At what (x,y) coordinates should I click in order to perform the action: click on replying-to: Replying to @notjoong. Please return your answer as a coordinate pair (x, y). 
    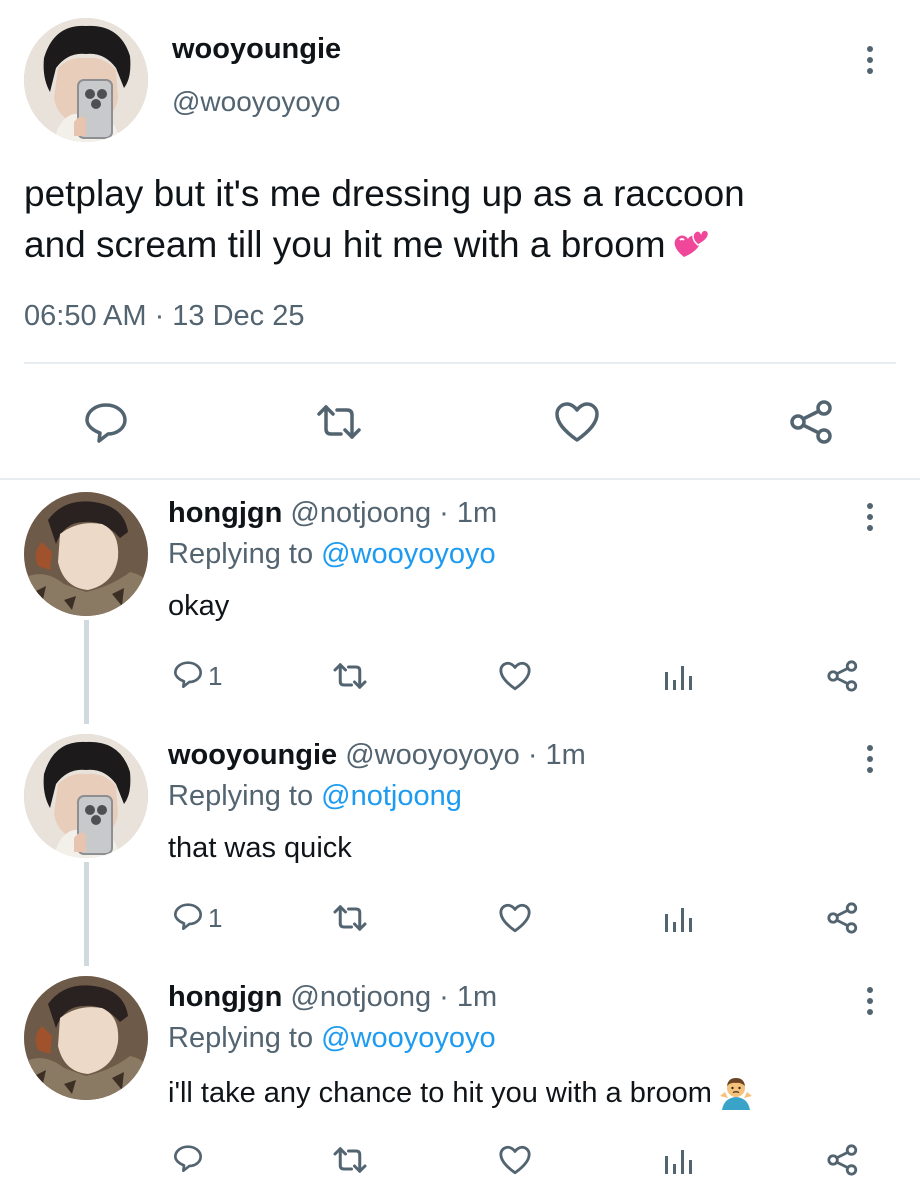
    Looking at the image, I should click on (315, 796).